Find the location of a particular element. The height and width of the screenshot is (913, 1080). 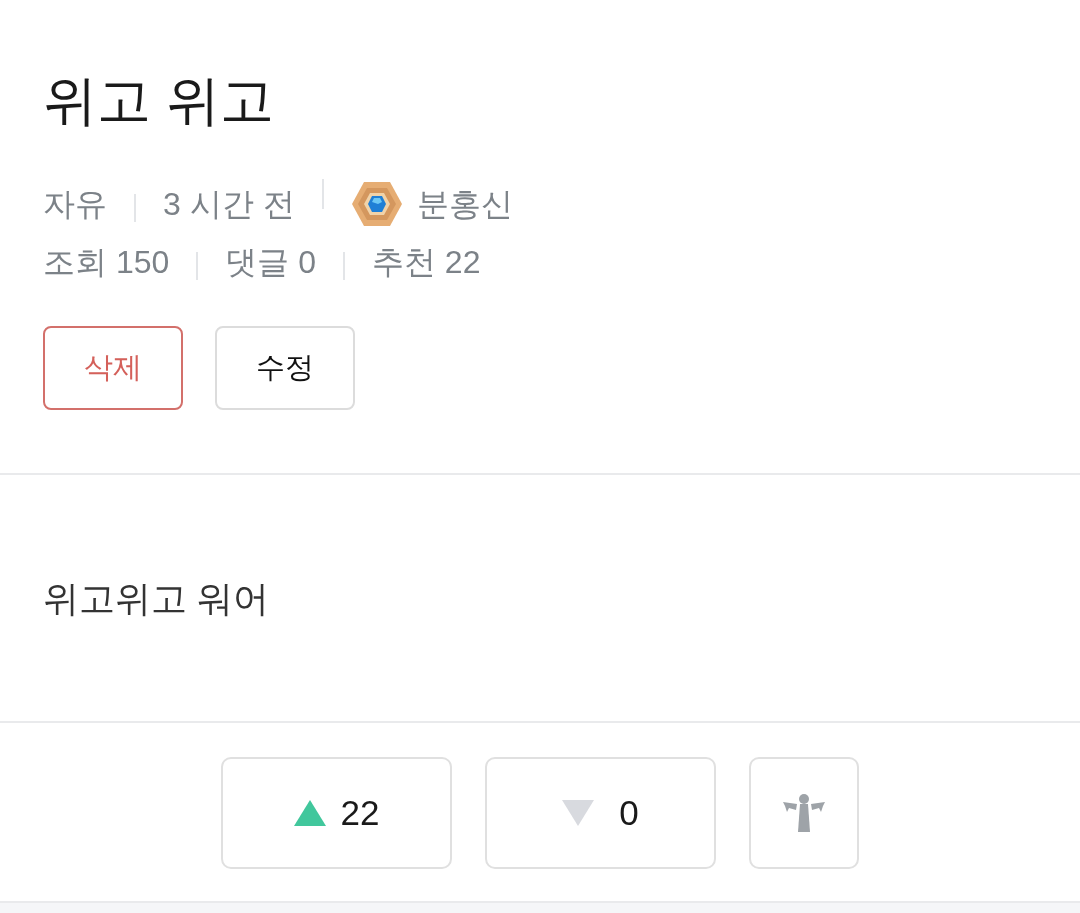

post-title: 위고 위고 is located at coordinates (158, 100).